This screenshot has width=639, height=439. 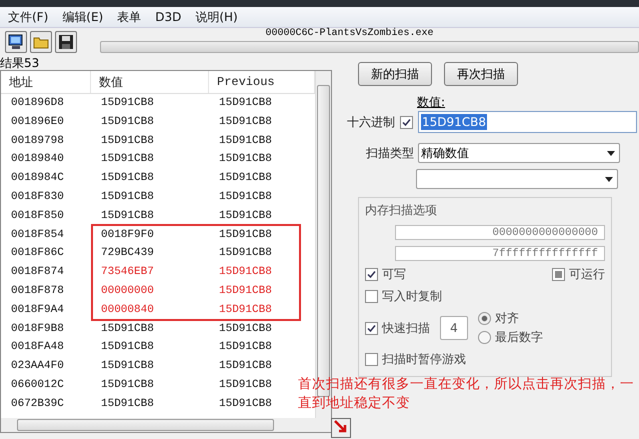 I want to click on address-cell-text: 0018F9A4, so click(x=37, y=310).